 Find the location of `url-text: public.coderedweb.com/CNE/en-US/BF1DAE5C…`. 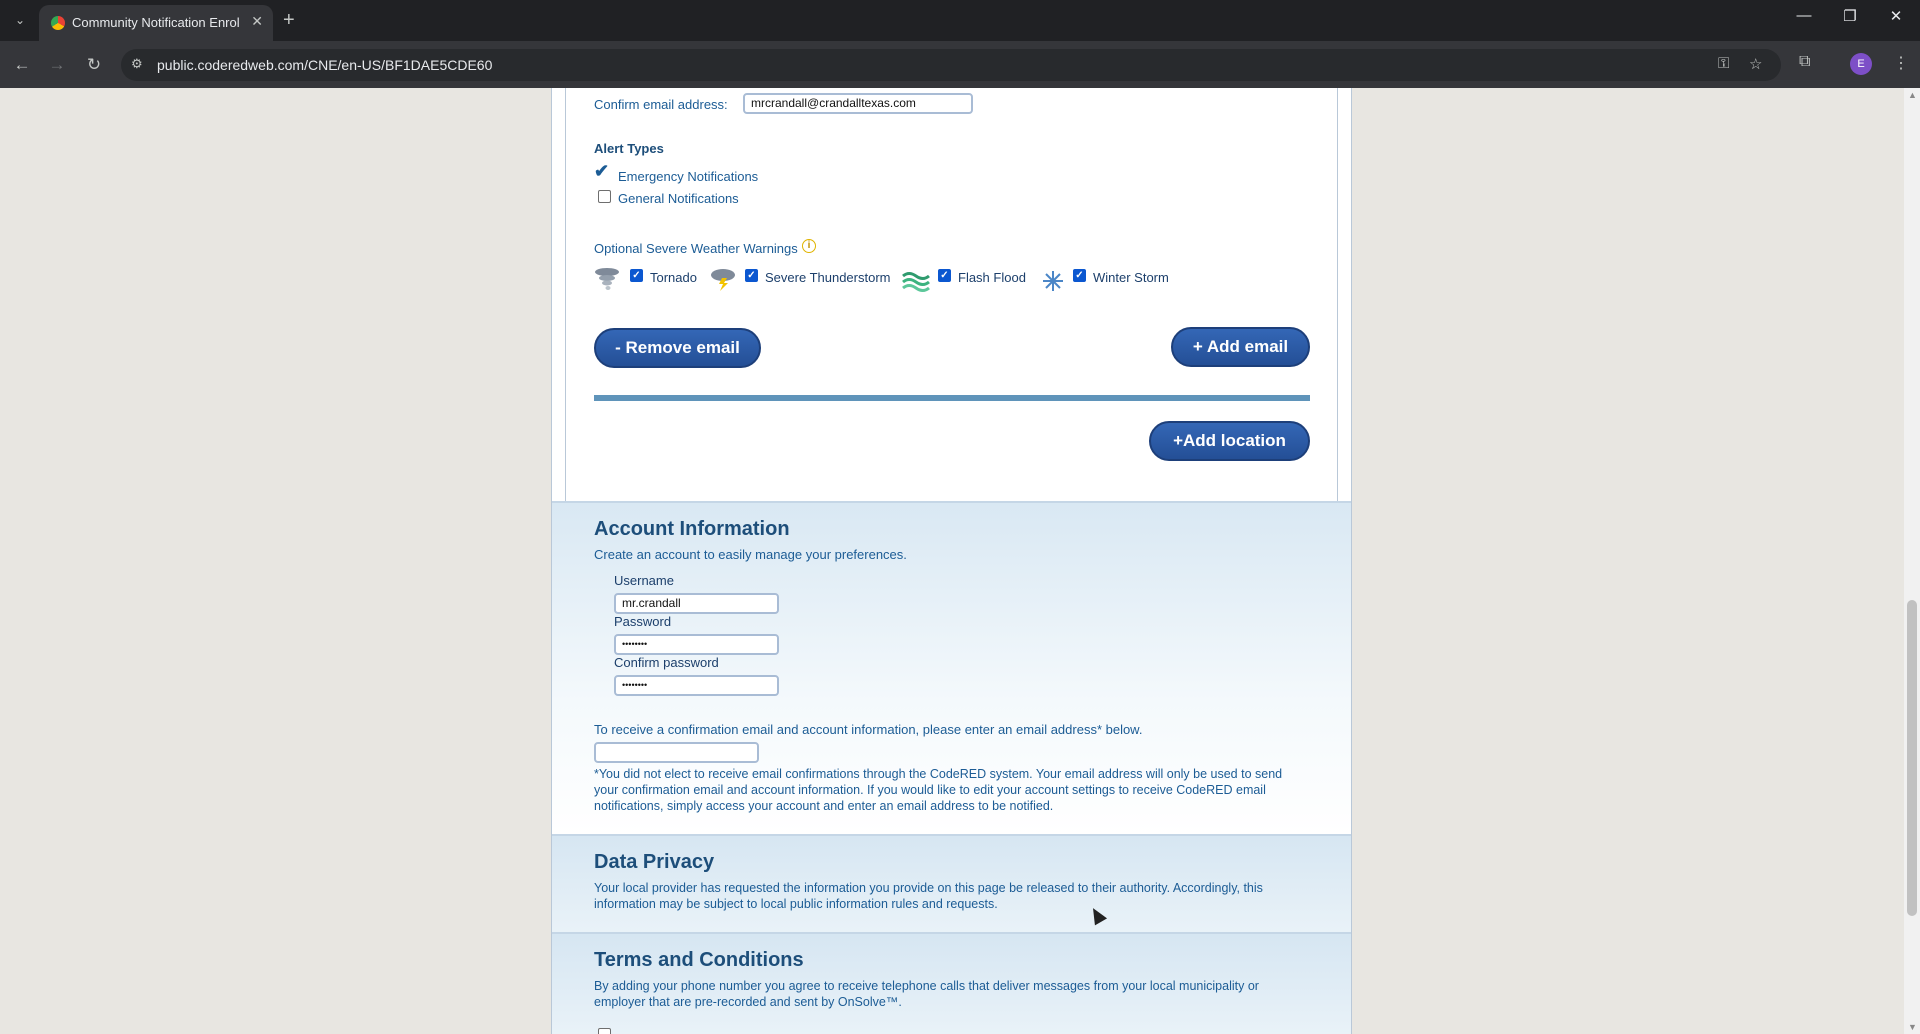

url-text: public.coderedweb.com/CNE/en-US/BF1DAE5C… is located at coordinates (325, 65).